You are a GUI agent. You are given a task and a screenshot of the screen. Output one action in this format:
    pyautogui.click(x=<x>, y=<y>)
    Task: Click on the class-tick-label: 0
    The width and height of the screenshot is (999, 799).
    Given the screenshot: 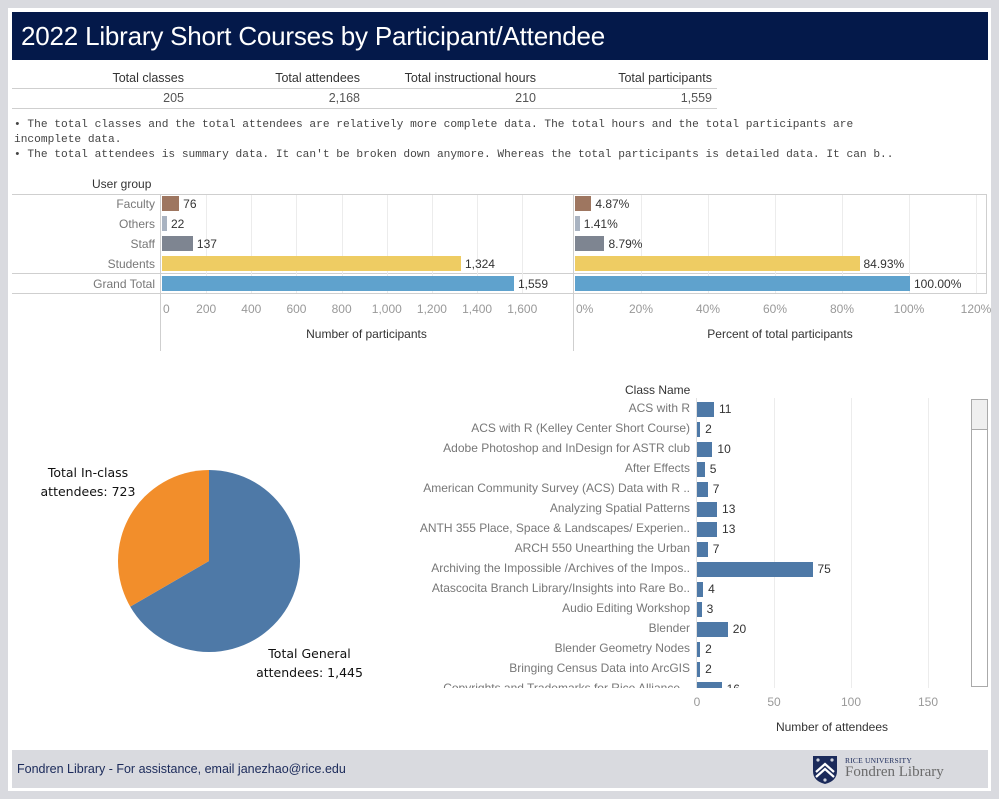 What is the action you would take?
    pyautogui.click(x=697, y=702)
    